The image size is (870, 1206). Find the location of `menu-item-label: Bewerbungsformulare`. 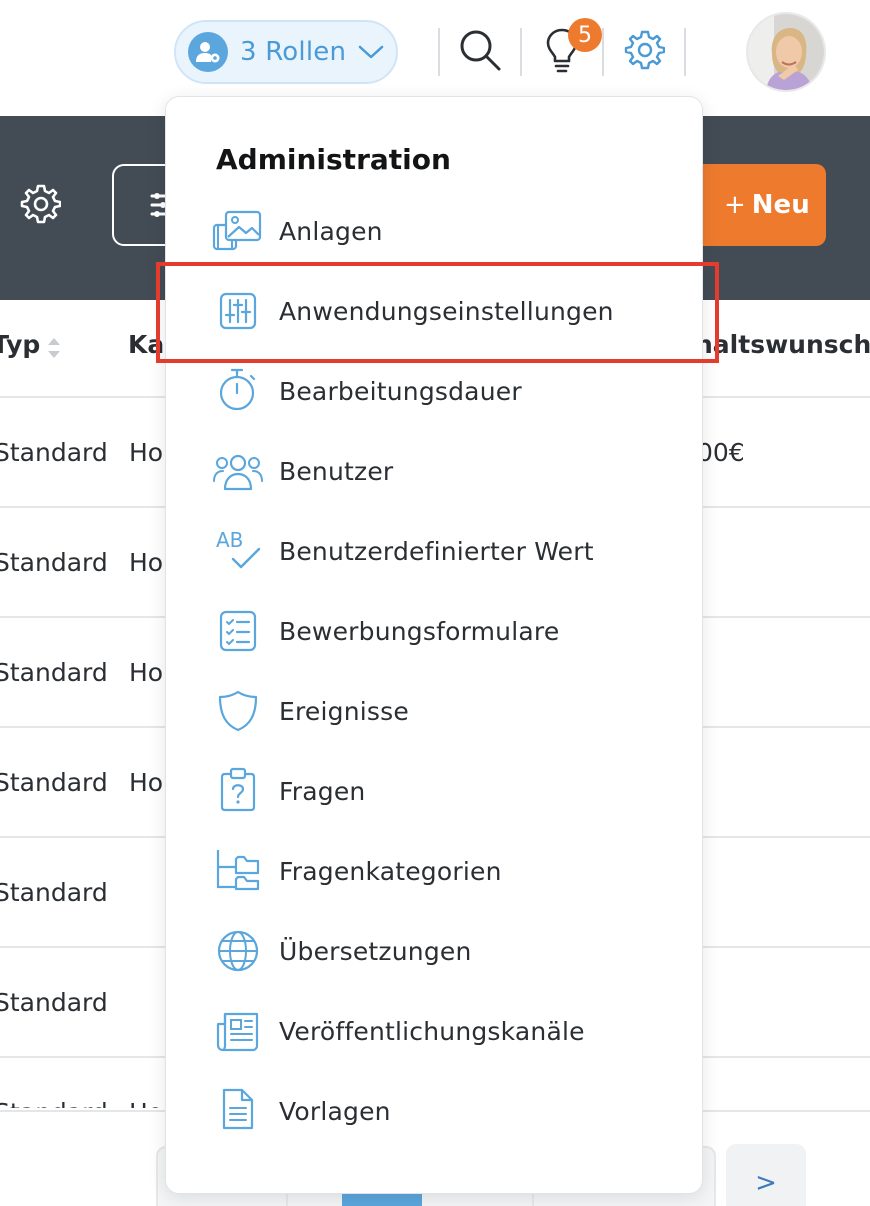

menu-item-label: Bewerbungsformulare is located at coordinates (419, 631).